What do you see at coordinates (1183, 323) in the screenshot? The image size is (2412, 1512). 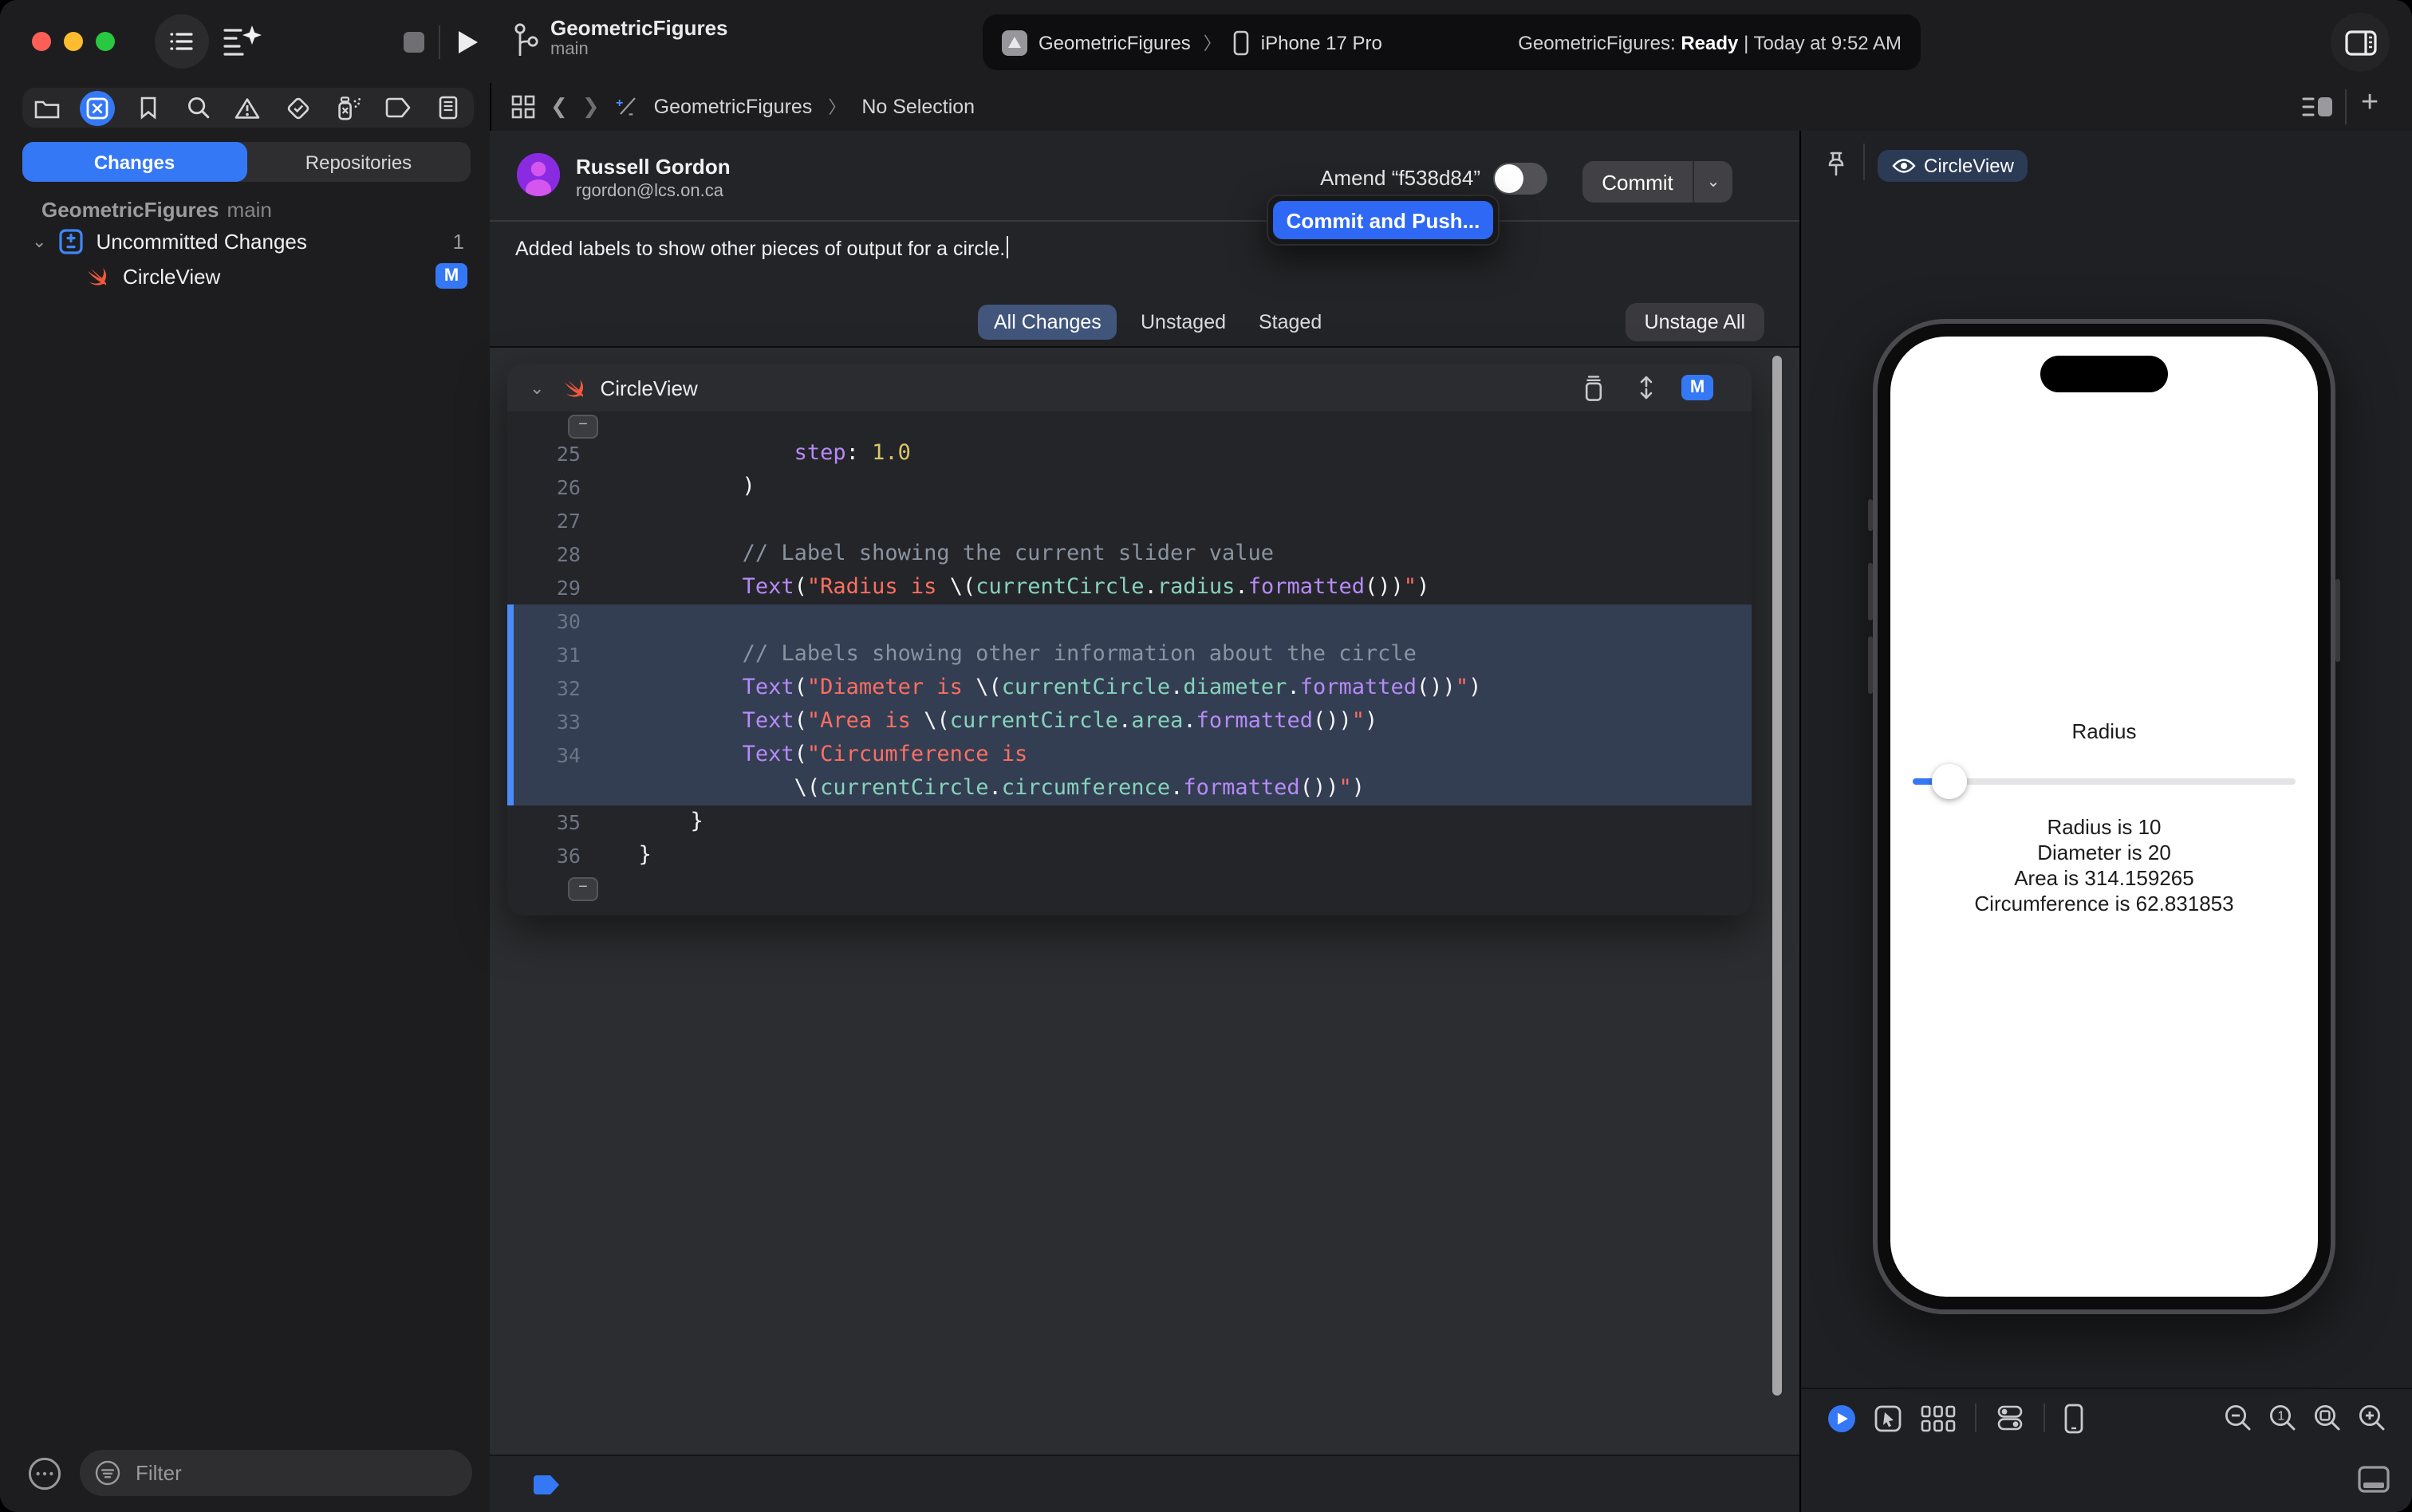 I see `tab-unstaged: Unstaged` at bounding box center [1183, 323].